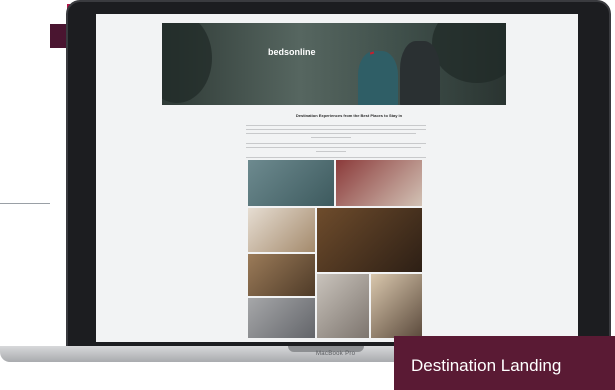 The height and width of the screenshot is (390, 615). I want to click on gallery-tile-lounge-bar, so click(369, 240).